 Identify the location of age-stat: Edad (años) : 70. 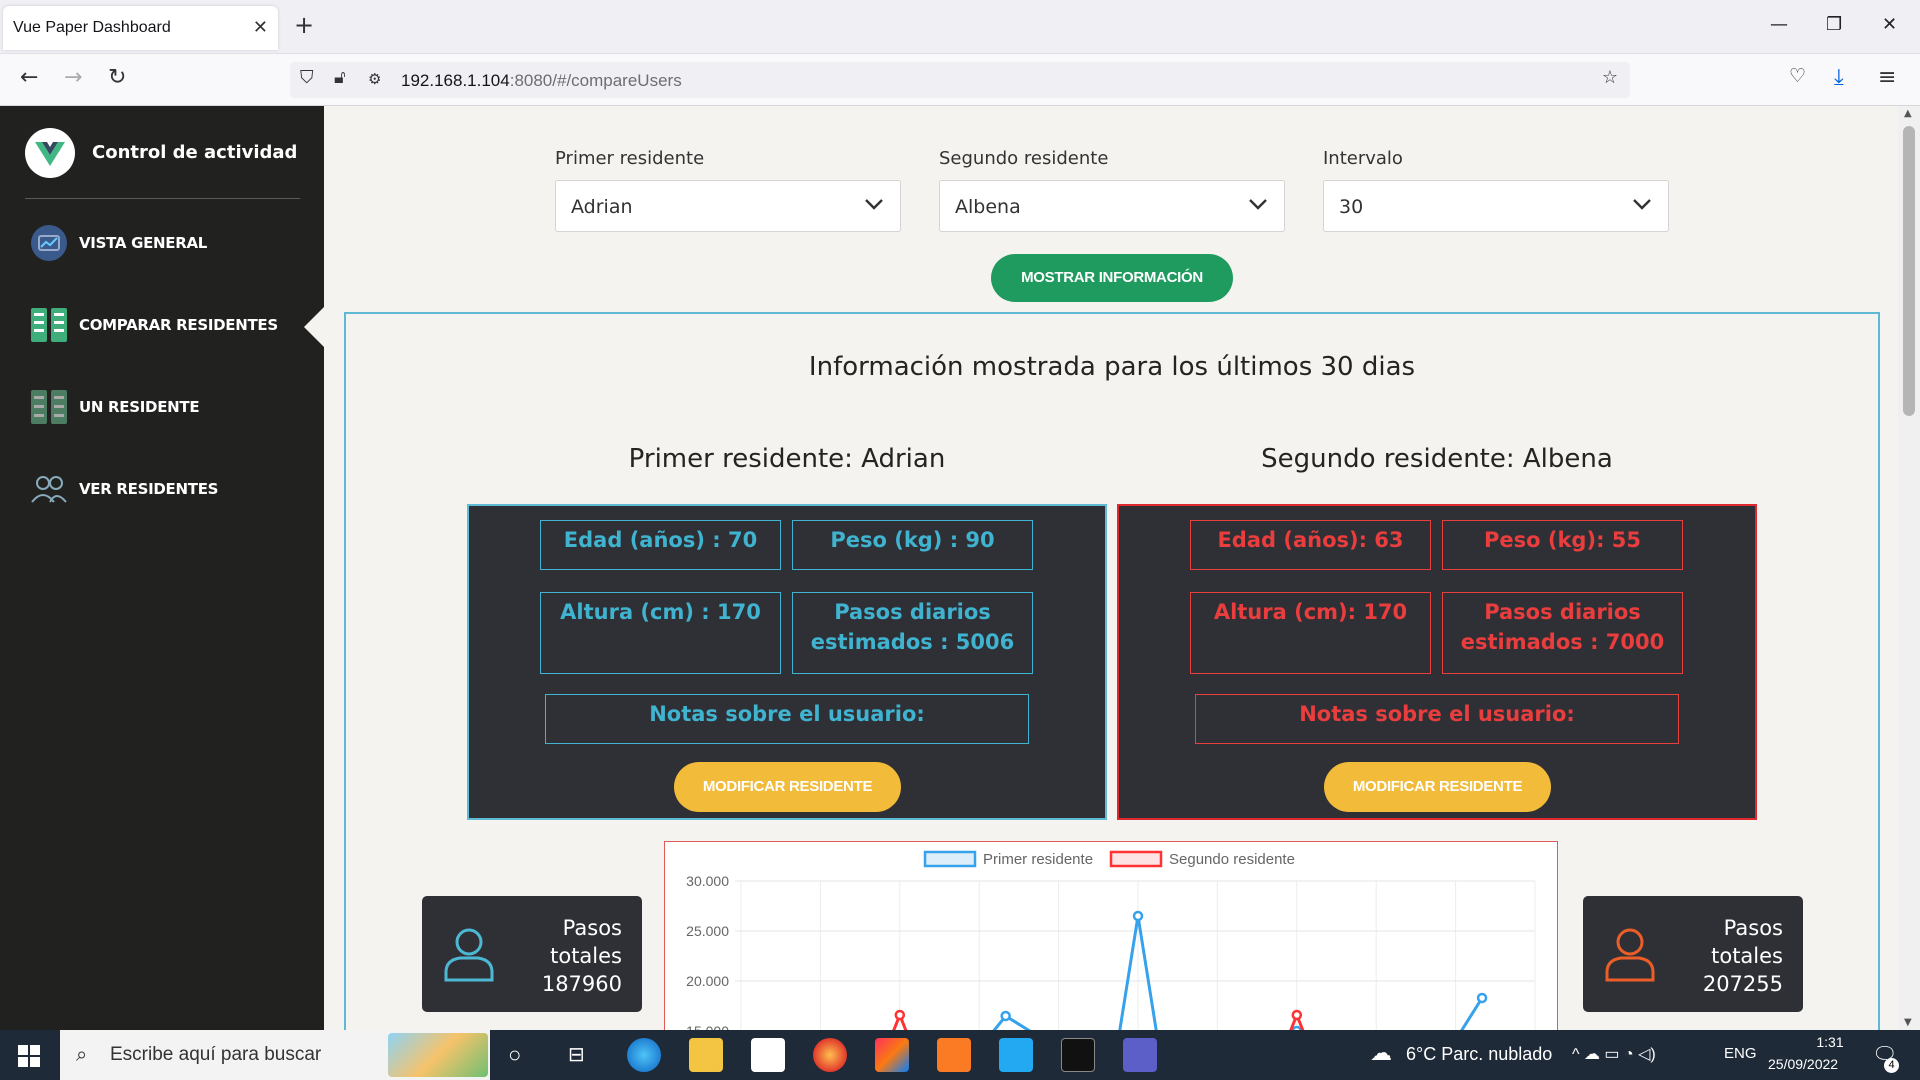
(660, 545).